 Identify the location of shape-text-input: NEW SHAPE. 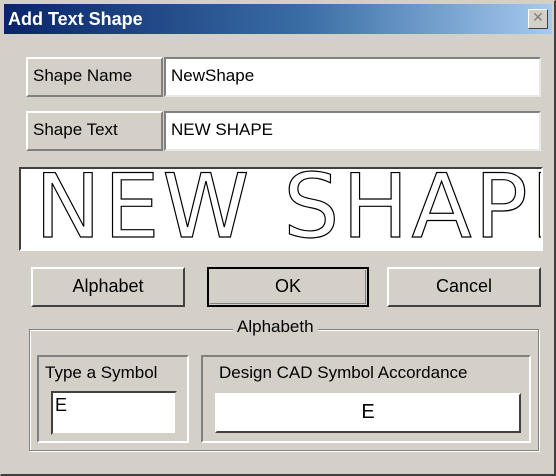
(352, 131).